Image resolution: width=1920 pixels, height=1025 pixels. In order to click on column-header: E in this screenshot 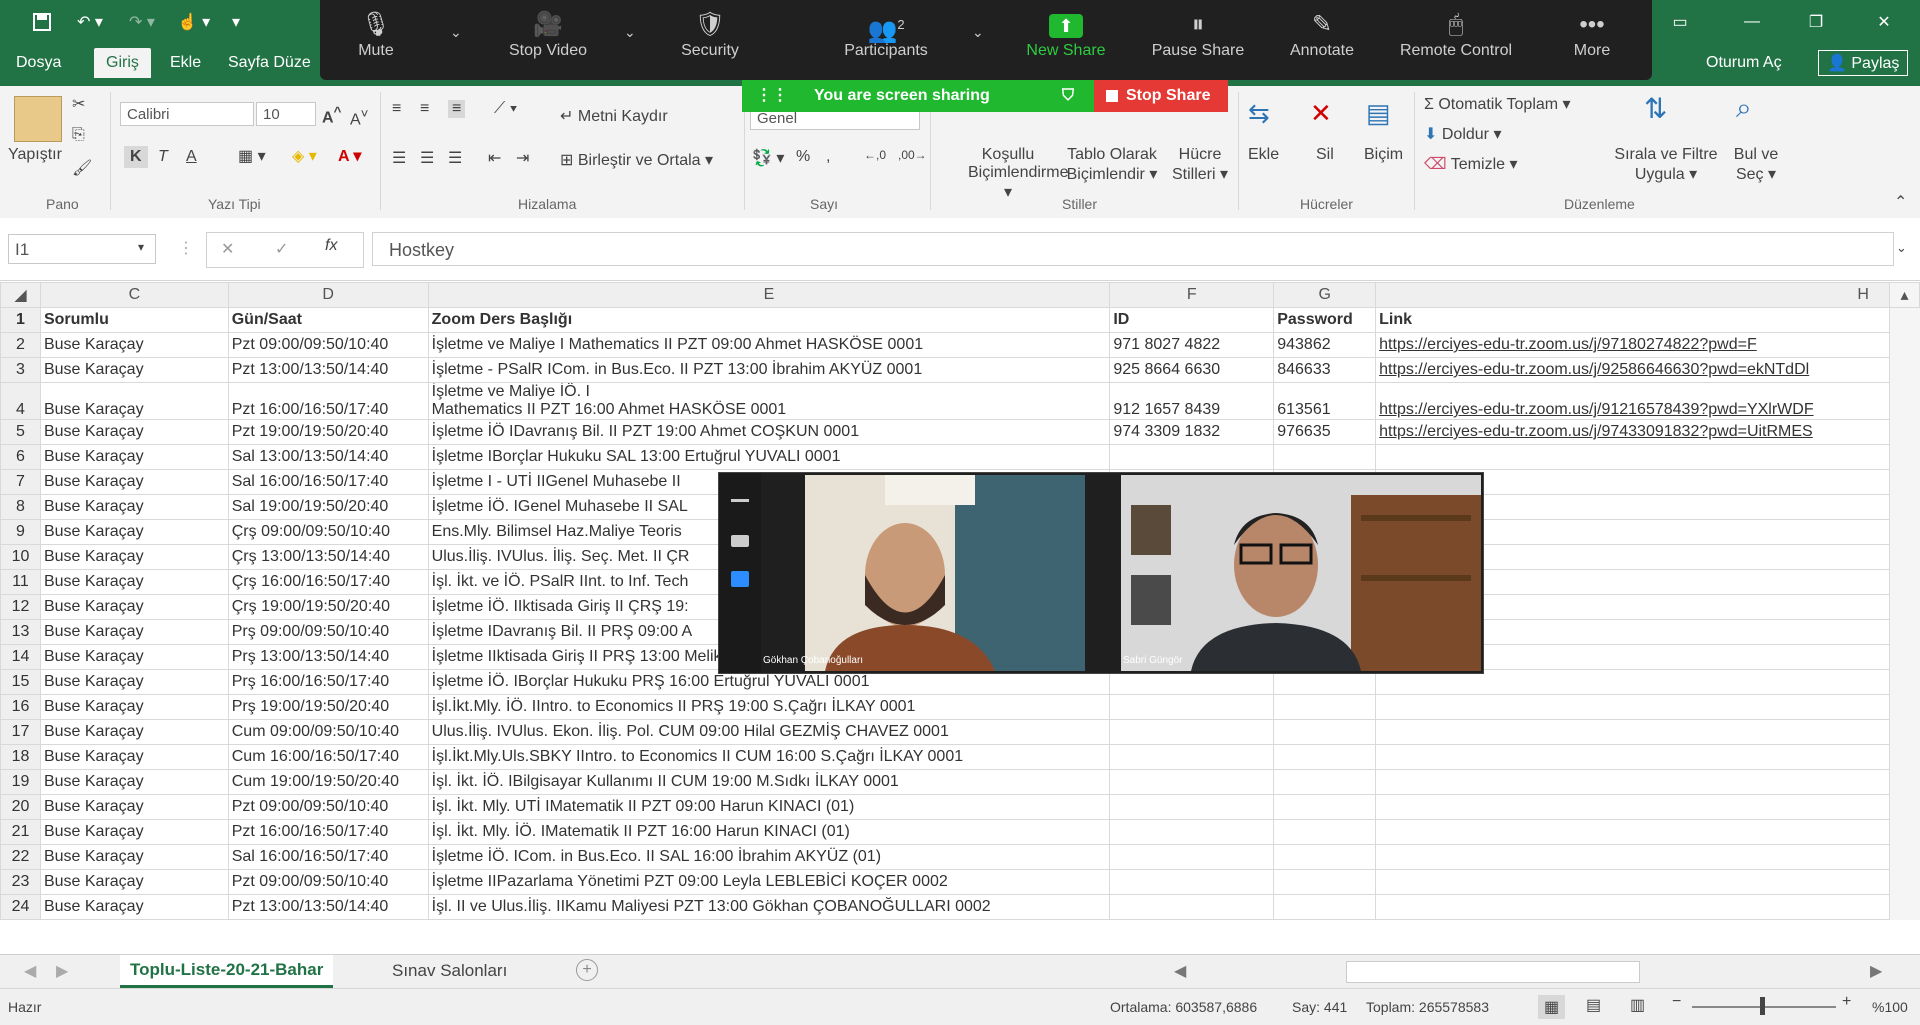, I will do `click(769, 295)`.